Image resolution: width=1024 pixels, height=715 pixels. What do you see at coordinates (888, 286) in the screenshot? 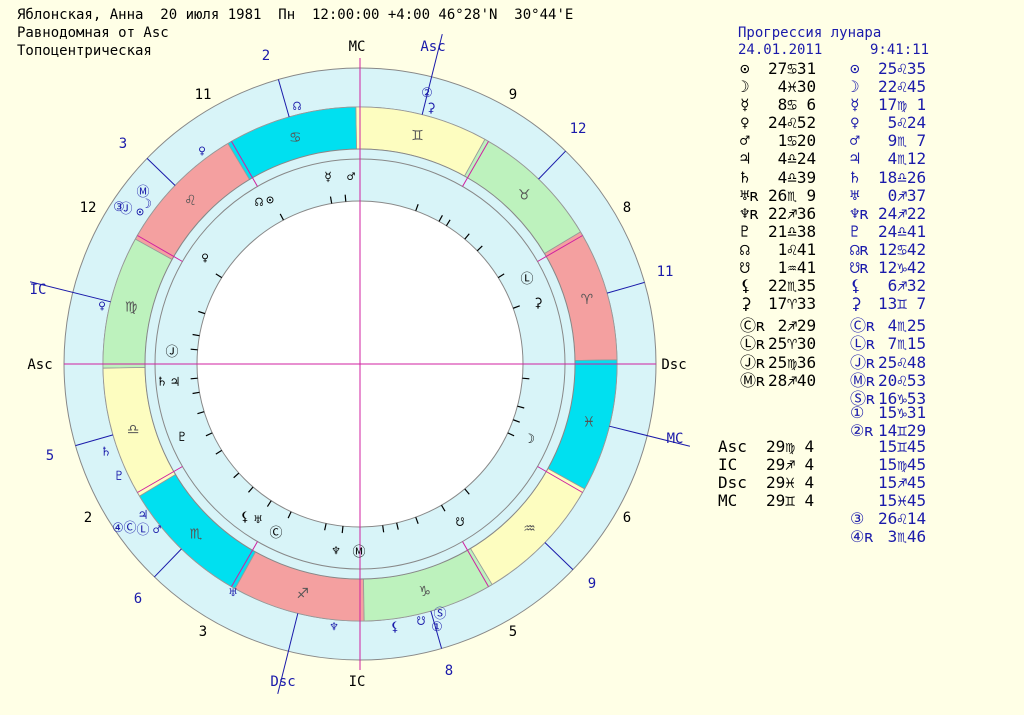
I see `prog-row: ⚸ 6♐32` at bounding box center [888, 286].